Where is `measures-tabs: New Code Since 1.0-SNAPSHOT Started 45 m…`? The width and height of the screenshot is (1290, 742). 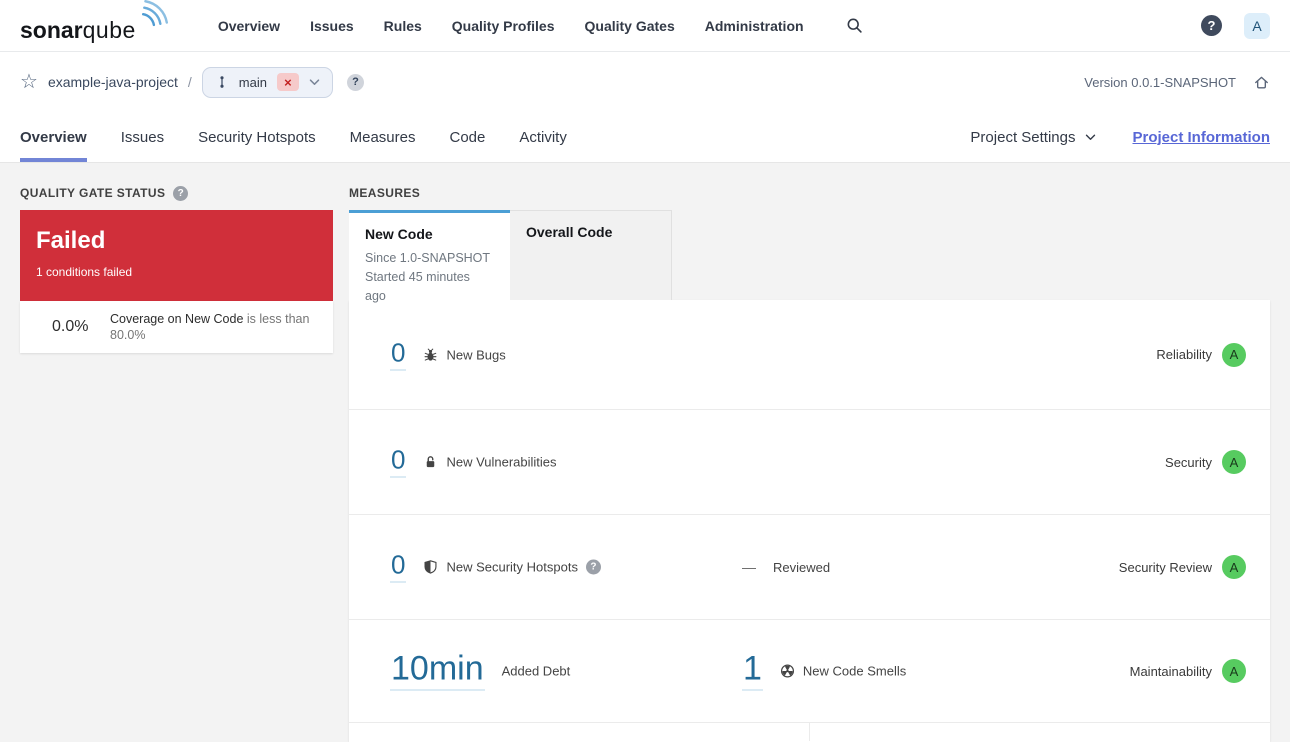 measures-tabs: New Code Since 1.0-SNAPSHOT Started 45 m… is located at coordinates (809, 256).